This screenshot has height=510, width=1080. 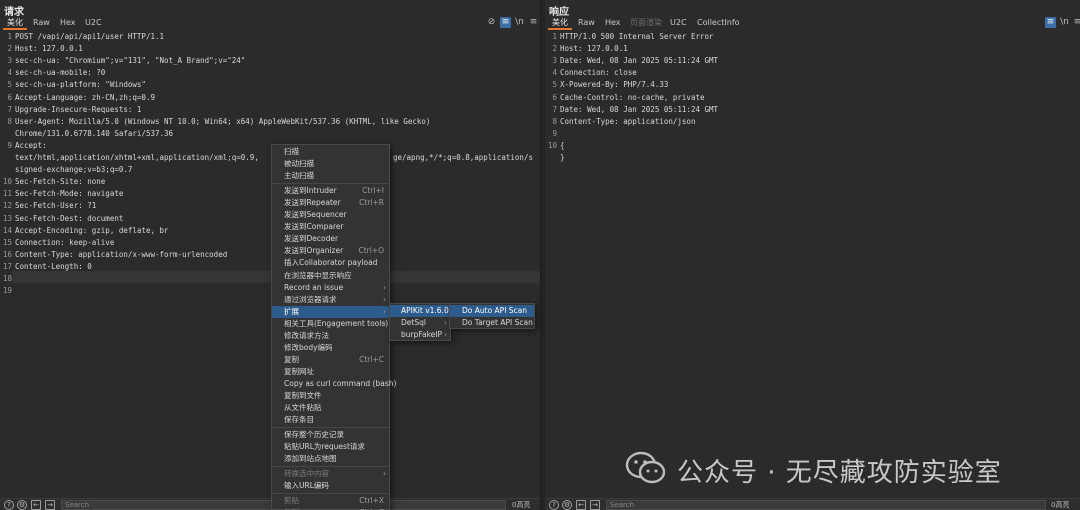 I want to click on context-menu-item: 添加到站点地图, so click(x=330, y=459).